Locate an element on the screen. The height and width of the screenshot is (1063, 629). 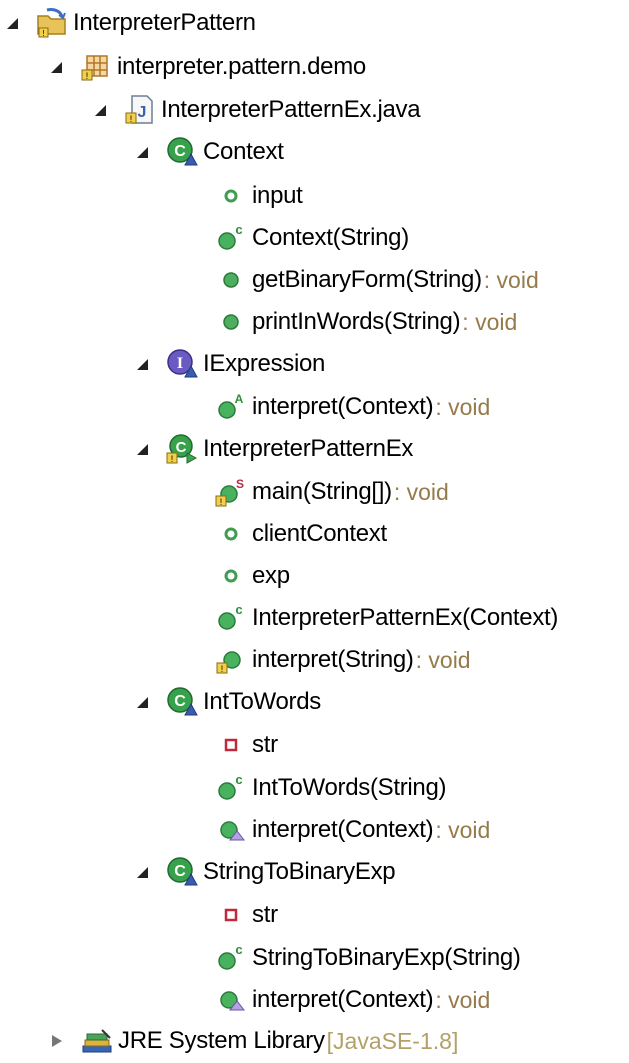
svg-text: I is located at coordinates (180, 363).